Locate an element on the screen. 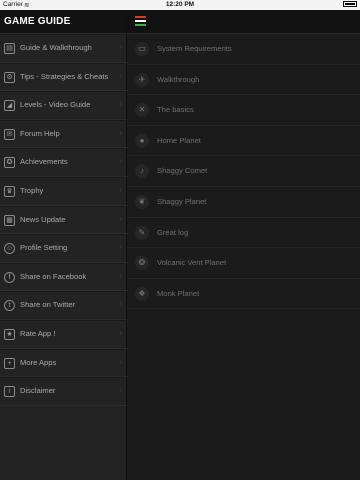 This screenshot has height=480, width=360. walker-icon: ✈ is located at coordinates (142, 79).